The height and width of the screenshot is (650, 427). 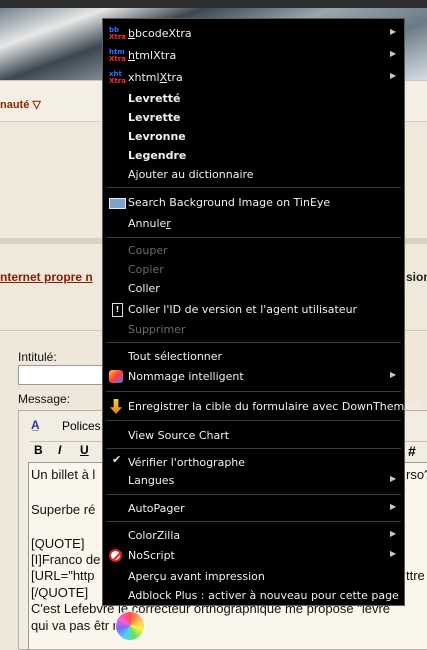 I want to click on menu-item-select-all: Tout sélectionner, so click(x=253, y=357).